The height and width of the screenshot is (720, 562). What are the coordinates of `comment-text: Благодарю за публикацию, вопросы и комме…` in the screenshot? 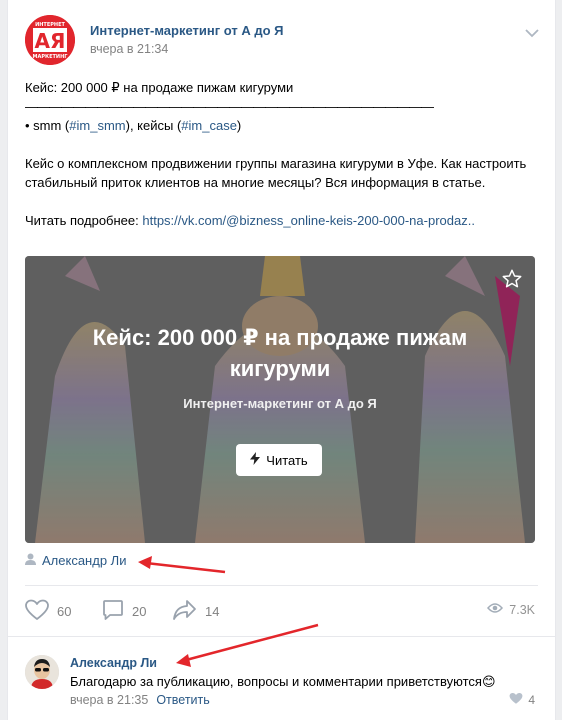 It's located at (276, 681).